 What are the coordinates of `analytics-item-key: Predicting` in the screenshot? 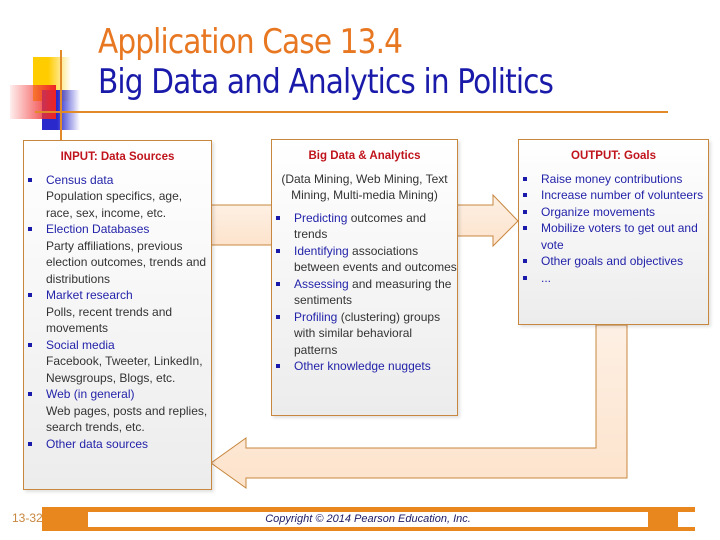 It's located at (321, 217).